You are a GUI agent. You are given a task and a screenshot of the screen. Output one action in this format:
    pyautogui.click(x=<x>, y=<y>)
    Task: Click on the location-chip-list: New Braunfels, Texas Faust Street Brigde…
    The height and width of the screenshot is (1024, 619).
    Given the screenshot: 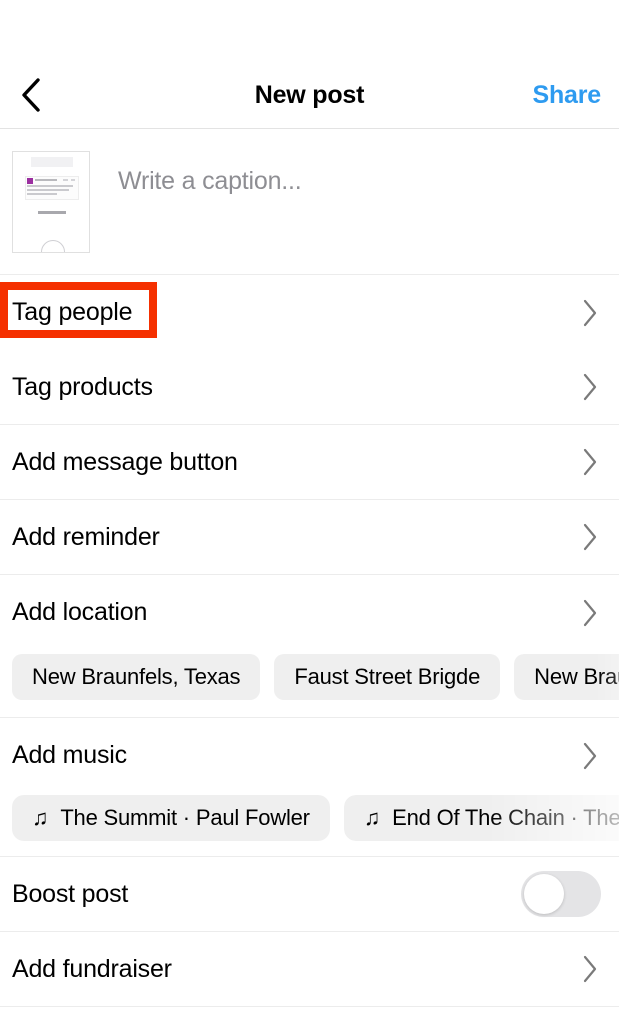 What is the action you would take?
    pyautogui.click(x=309, y=677)
    